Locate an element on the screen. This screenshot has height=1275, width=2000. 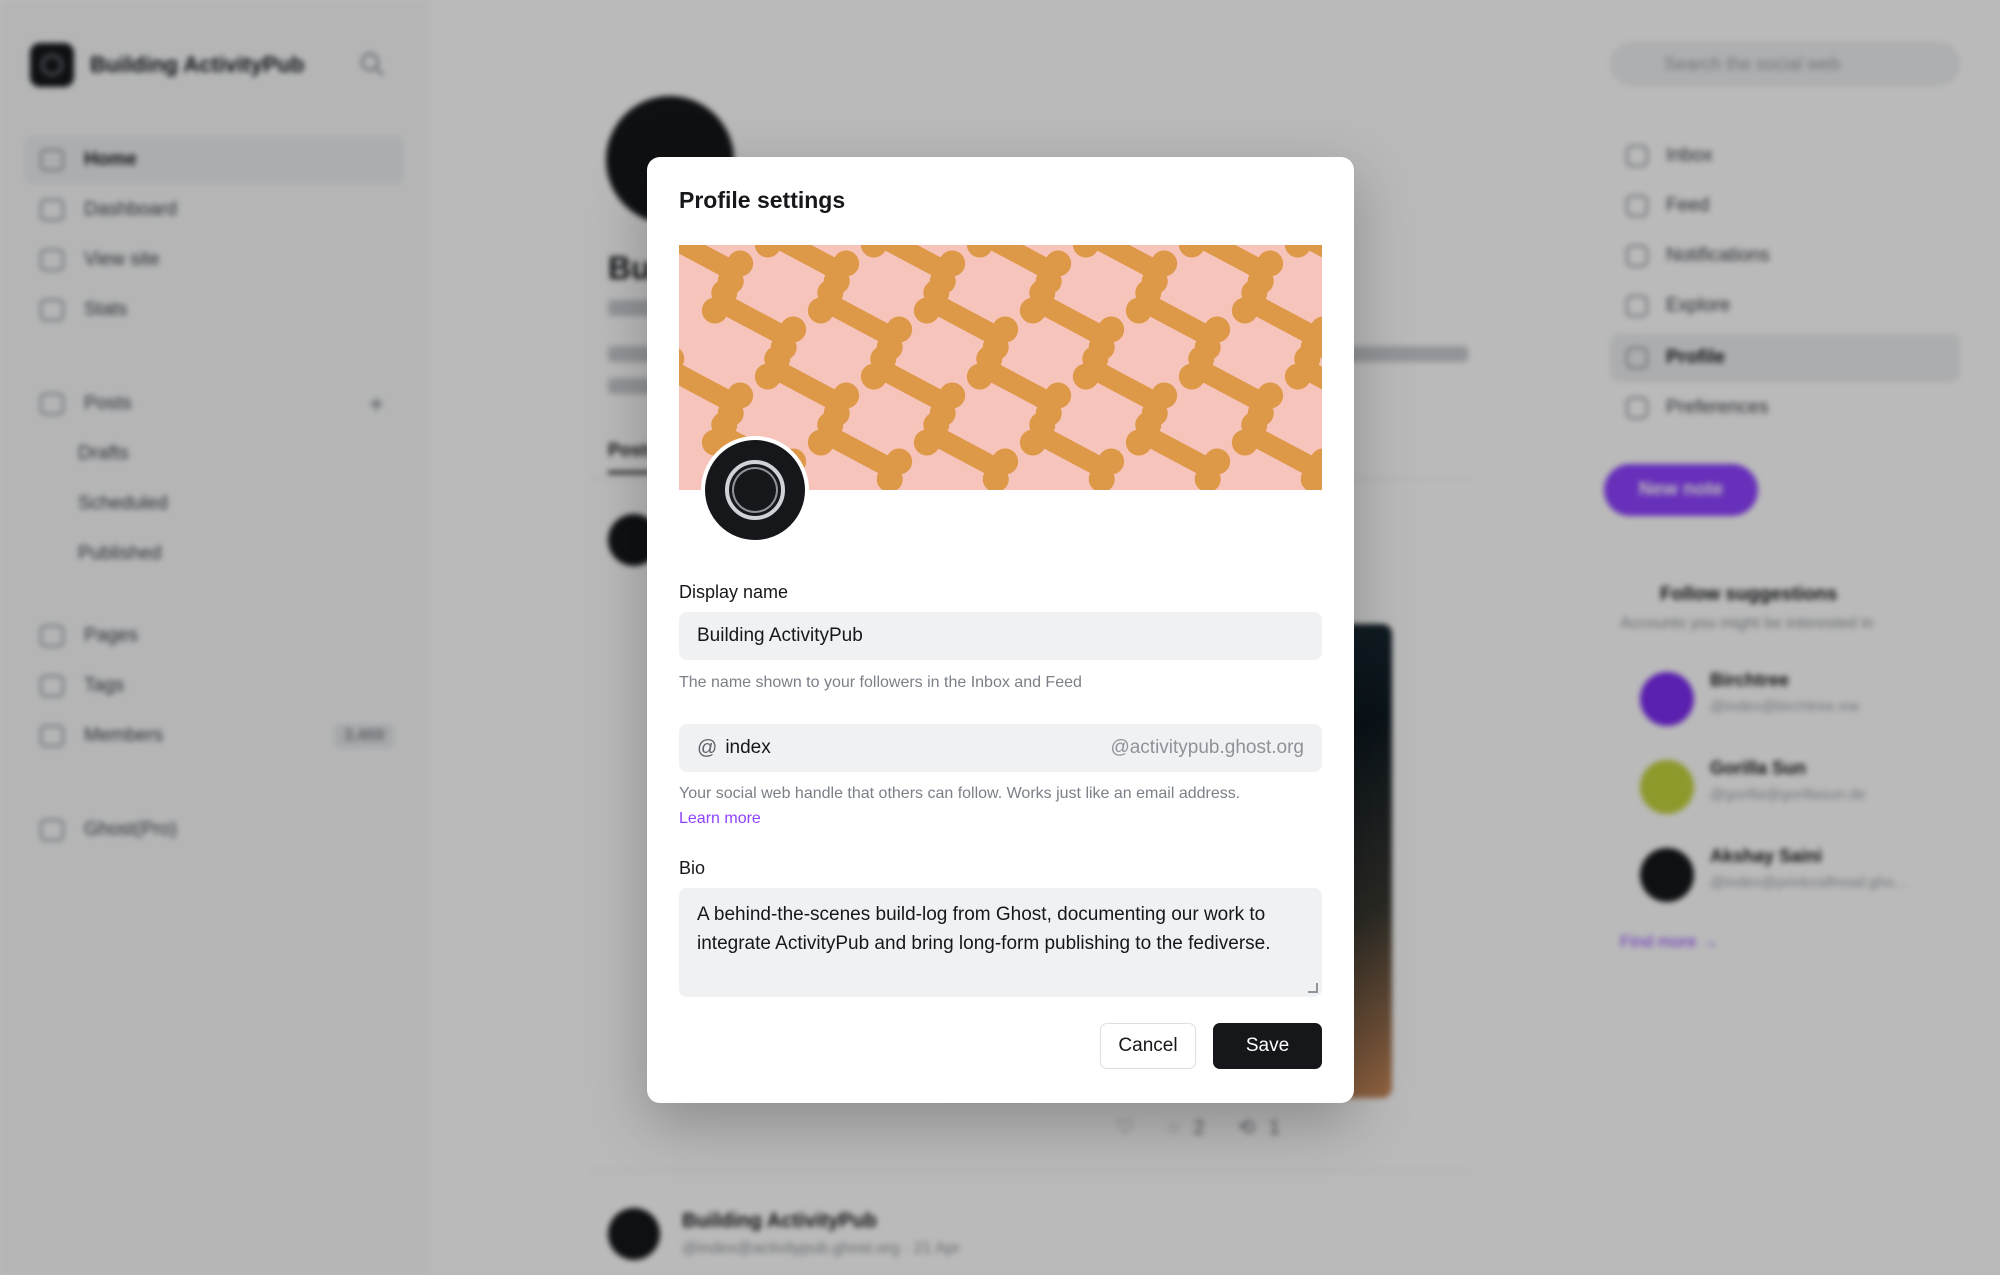
modal-title: Profile settings is located at coordinates (762, 200).